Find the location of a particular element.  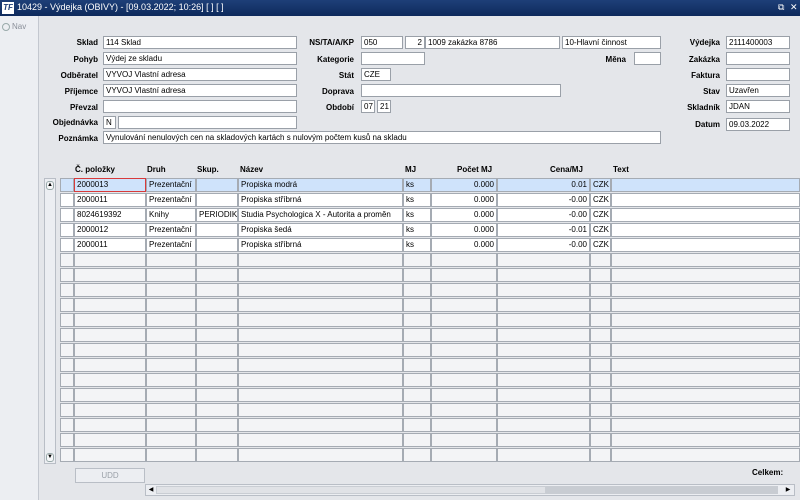

cell-mena: CZK is located at coordinates (600, 230).